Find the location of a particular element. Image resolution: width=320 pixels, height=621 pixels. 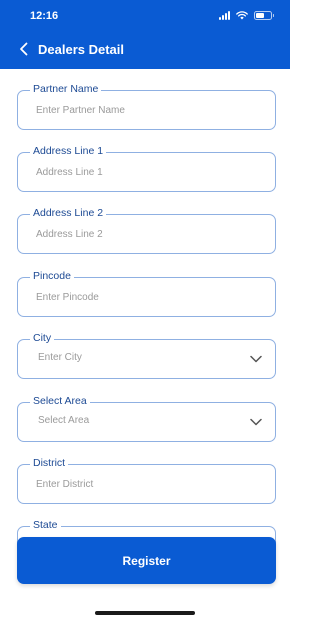

city-label: City is located at coordinates (42, 338).